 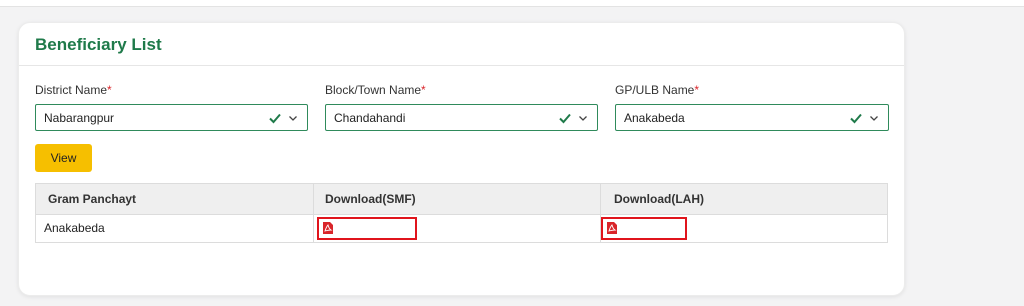 I want to click on district-select-value: Nabarangpur, so click(x=79, y=117).